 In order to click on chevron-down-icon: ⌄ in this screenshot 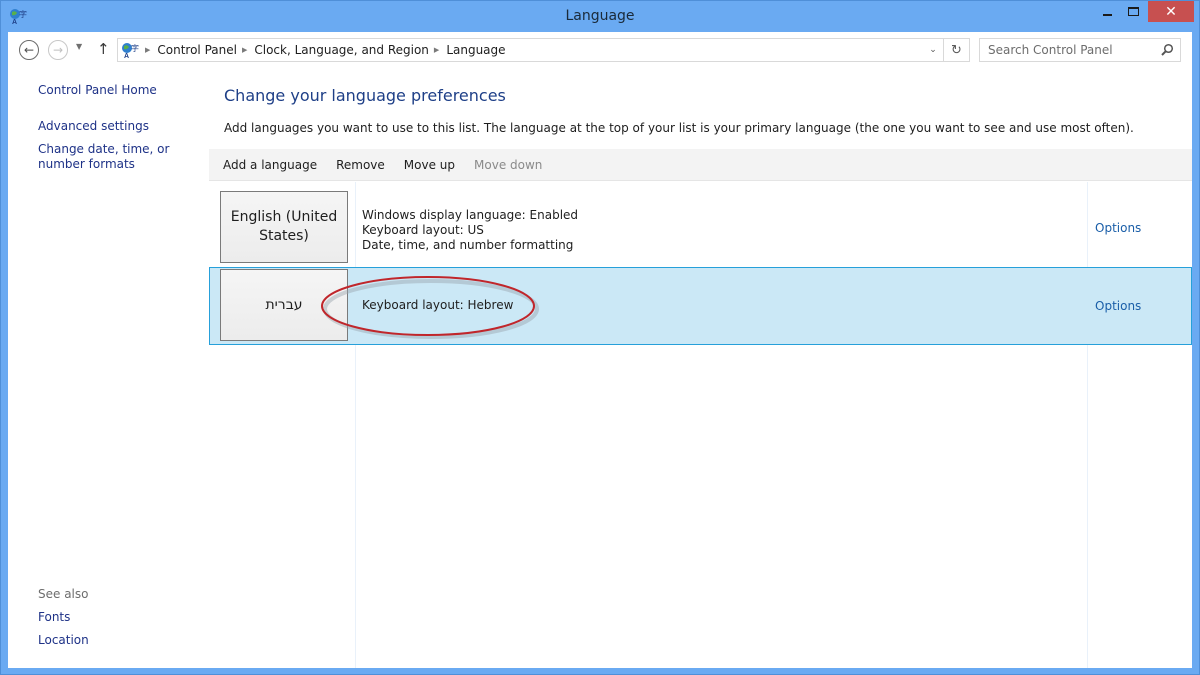, I will do `click(933, 50)`.